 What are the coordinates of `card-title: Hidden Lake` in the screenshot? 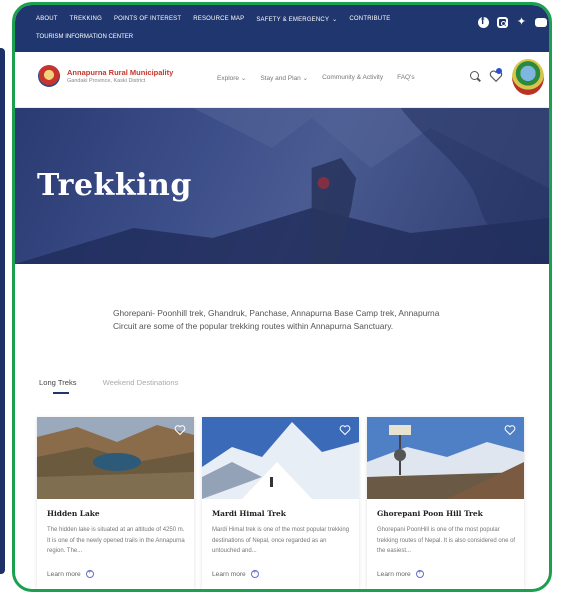 It's located at (73, 513).